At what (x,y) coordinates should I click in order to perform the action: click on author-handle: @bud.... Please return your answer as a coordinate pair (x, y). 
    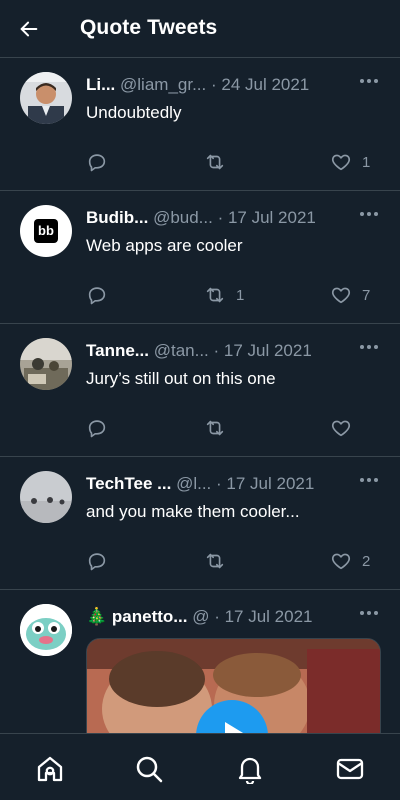
    Looking at the image, I should click on (183, 217).